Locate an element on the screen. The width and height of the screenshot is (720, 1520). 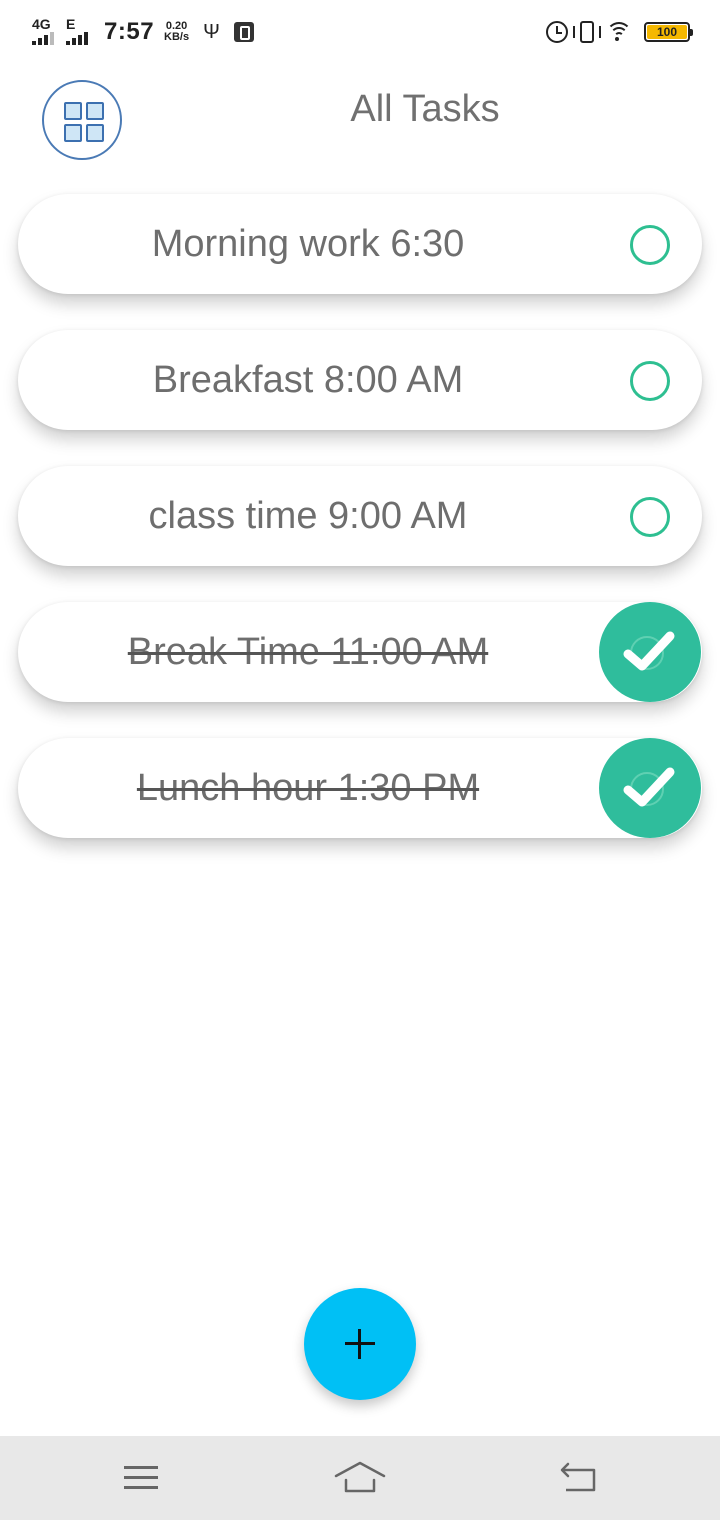
task-card-completed: Break Time 11:00 AM is located at coordinates (360, 652).